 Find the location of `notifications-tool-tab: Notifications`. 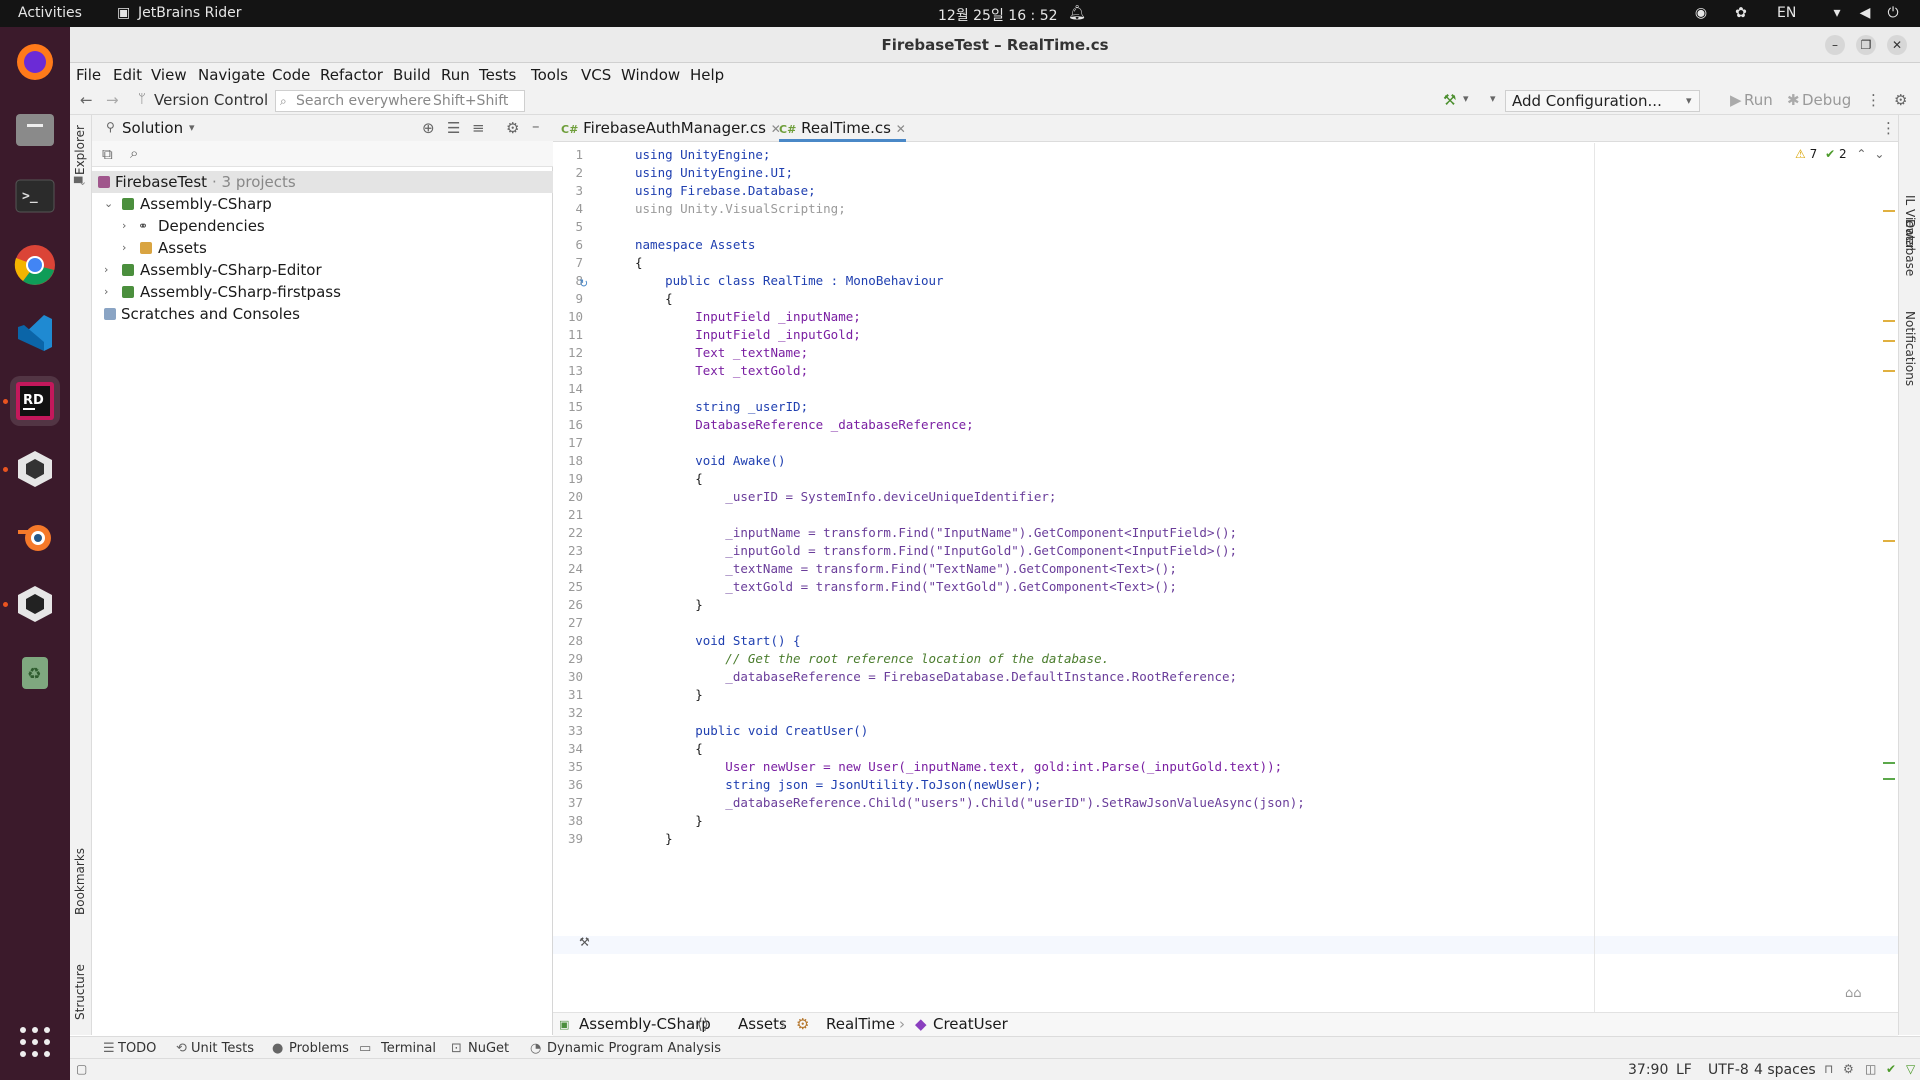

notifications-tool-tab: Notifications is located at coordinates (1910, 348).